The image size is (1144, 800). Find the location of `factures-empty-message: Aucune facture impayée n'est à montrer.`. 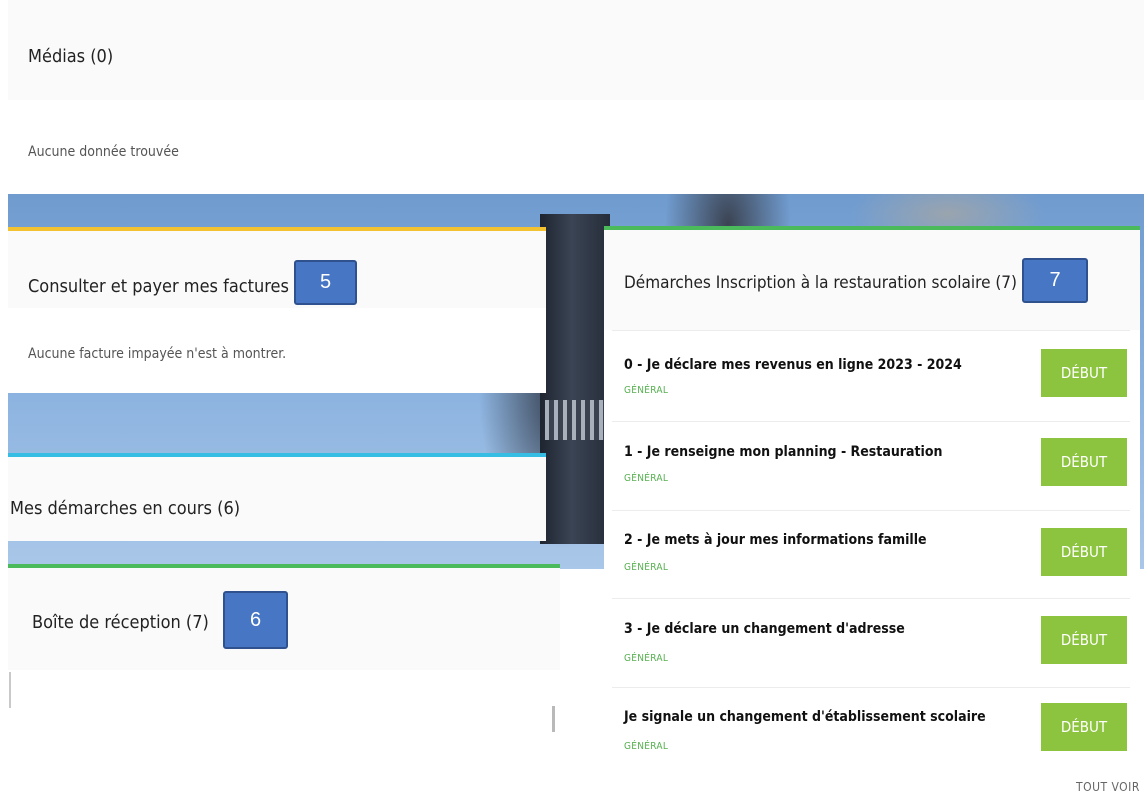

factures-empty-message: Aucune facture impayée n'est à montrer. is located at coordinates (157, 354).